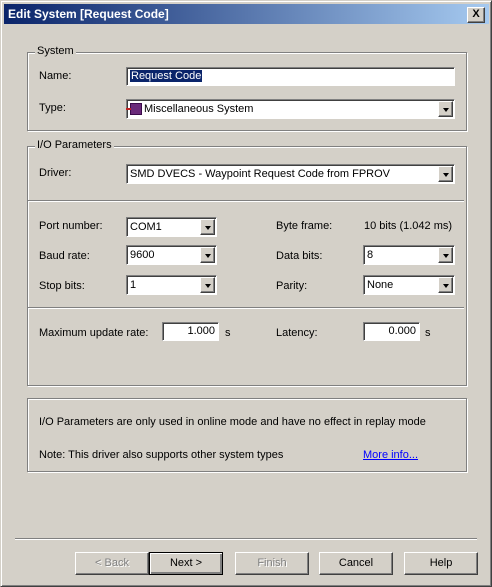 Image resolution: width=492 pixels, height=587 pixels. Describe the element at coordinates (299, 256) in the screenshot. I see `databits-label: Data bits:` at that location.